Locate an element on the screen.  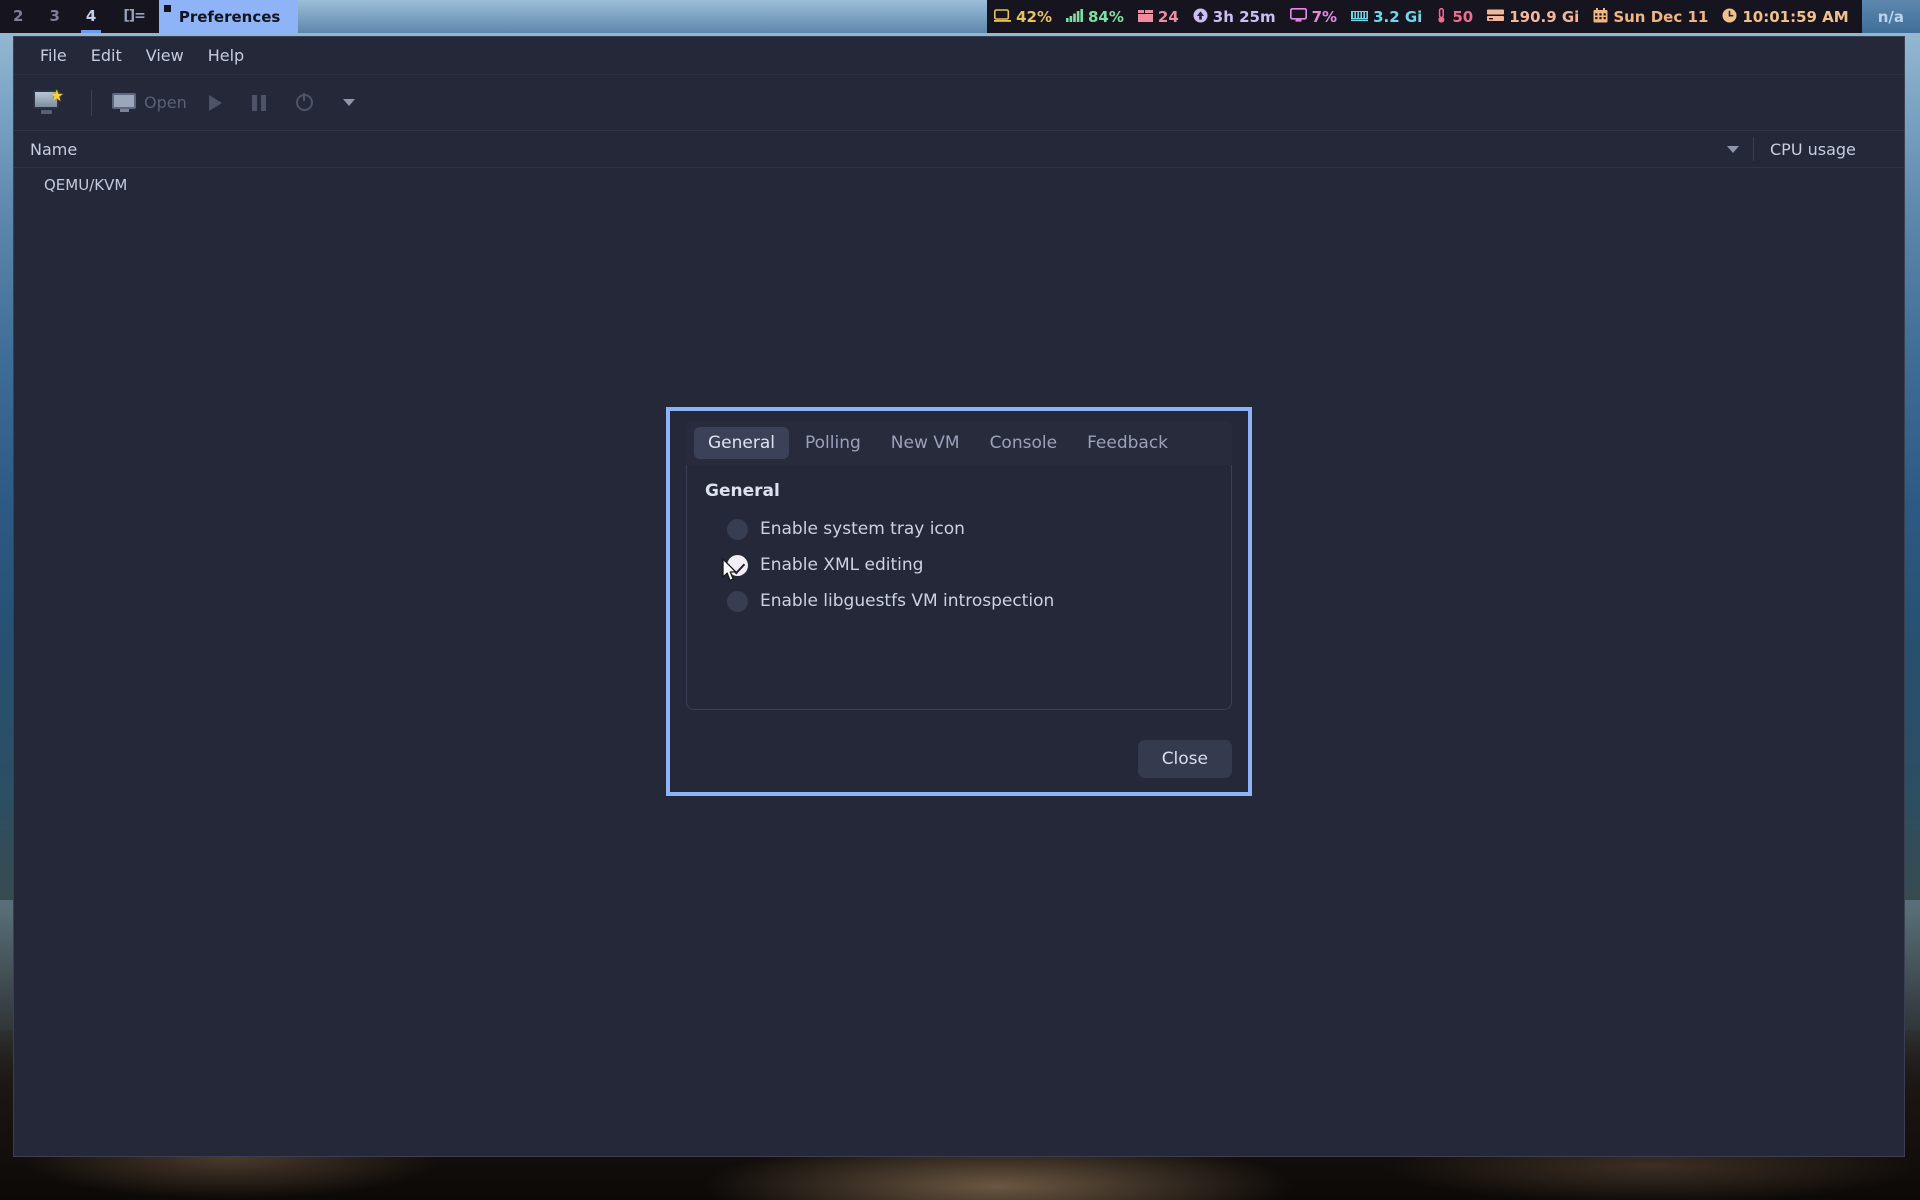
status-clock-value: 10:01:59 AM is located at coordinates (1795, 16).